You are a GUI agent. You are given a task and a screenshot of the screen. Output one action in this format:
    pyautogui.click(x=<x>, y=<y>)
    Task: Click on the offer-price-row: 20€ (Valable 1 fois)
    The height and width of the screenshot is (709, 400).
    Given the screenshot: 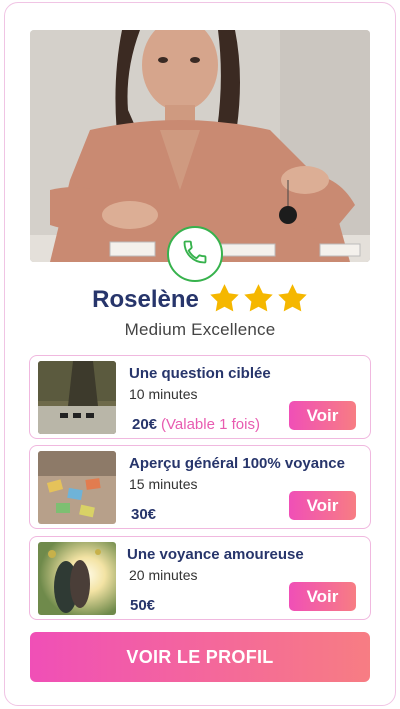 What is the action you would take?
    pyautogui.click(x=196, y=424)
    